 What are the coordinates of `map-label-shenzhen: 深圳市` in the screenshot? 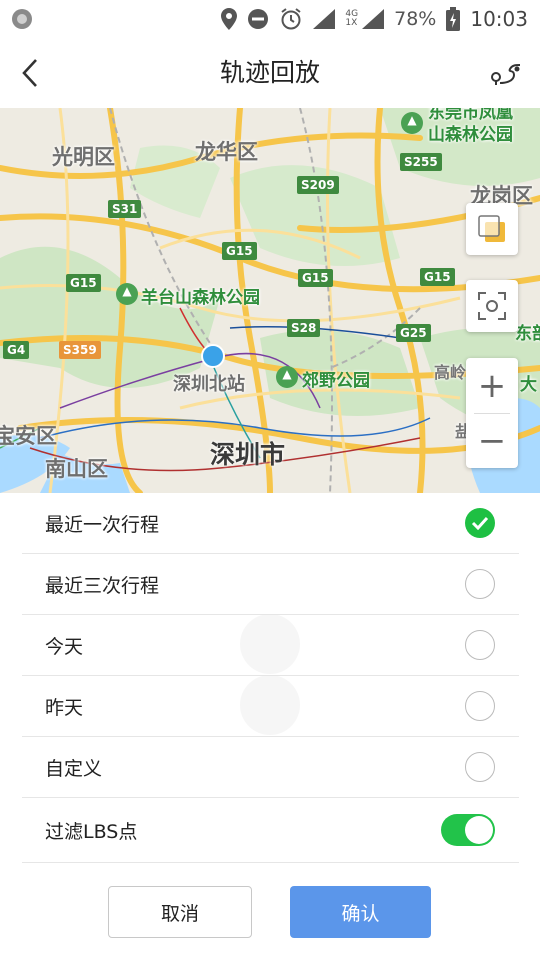 It's located at (248, 454).